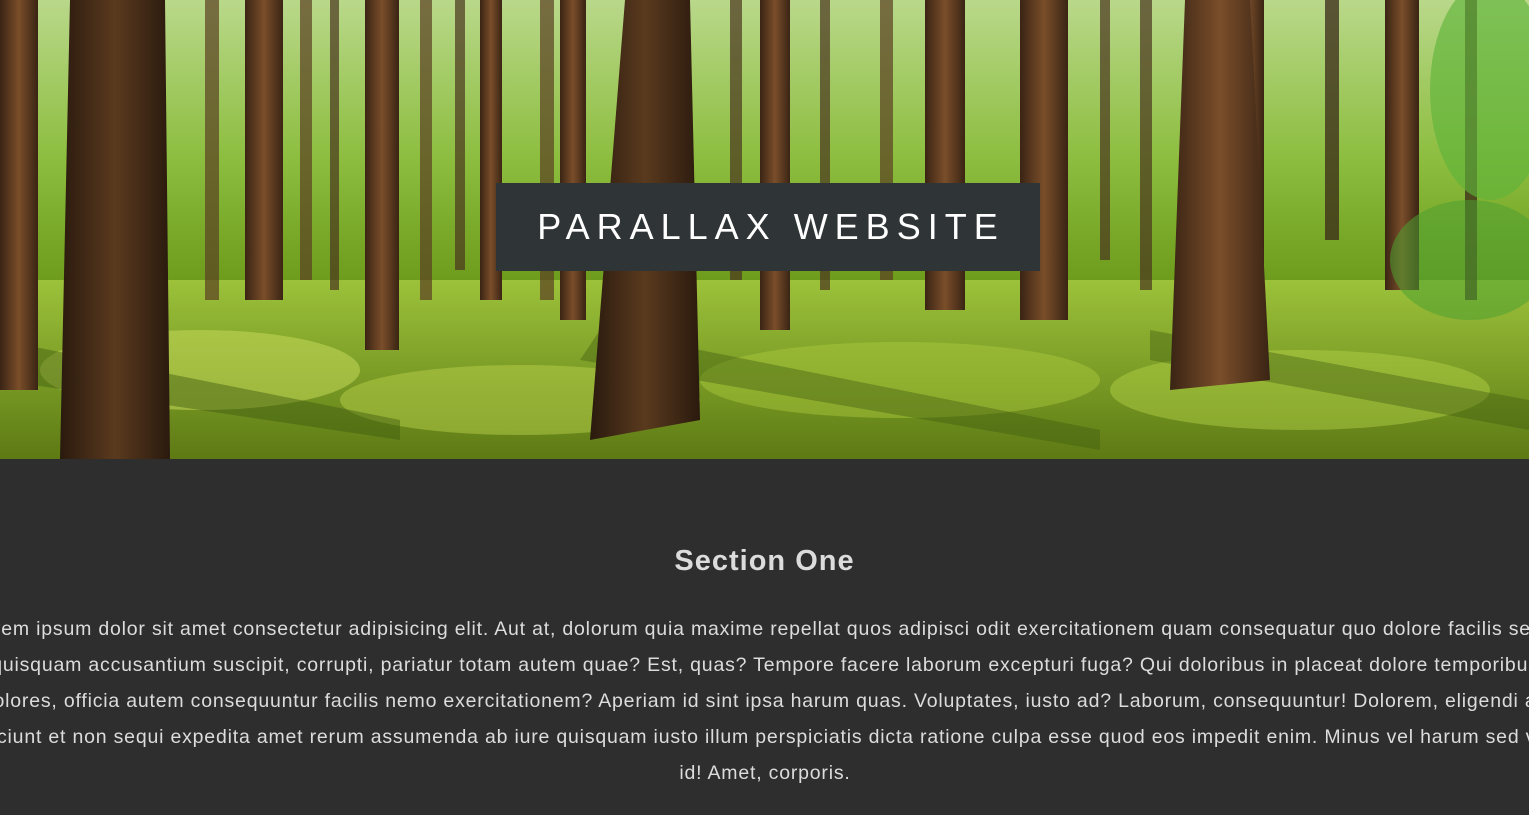 This screenshot has height=815, width=1529. Describe the element at coordinates (764, 561) in the screenshot. I see `section-one-title: Section One` at that location.